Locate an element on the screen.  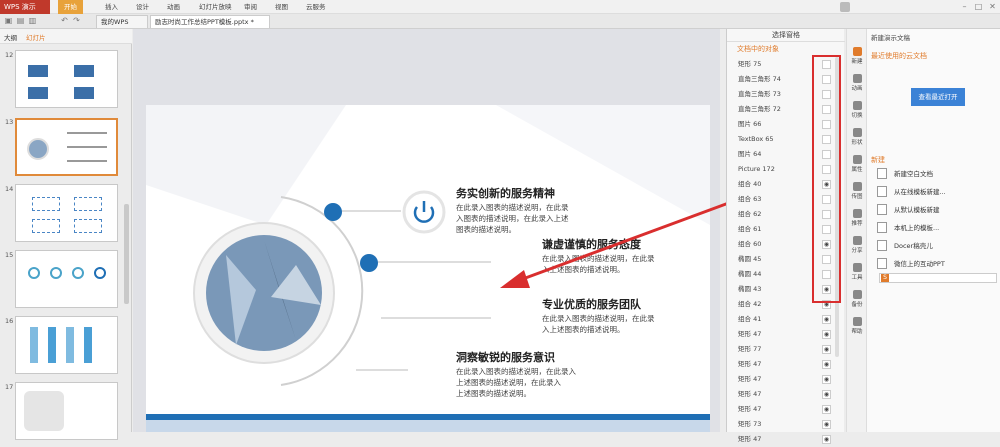
object-row: 组合 63 is located at coordinates (785, 199).